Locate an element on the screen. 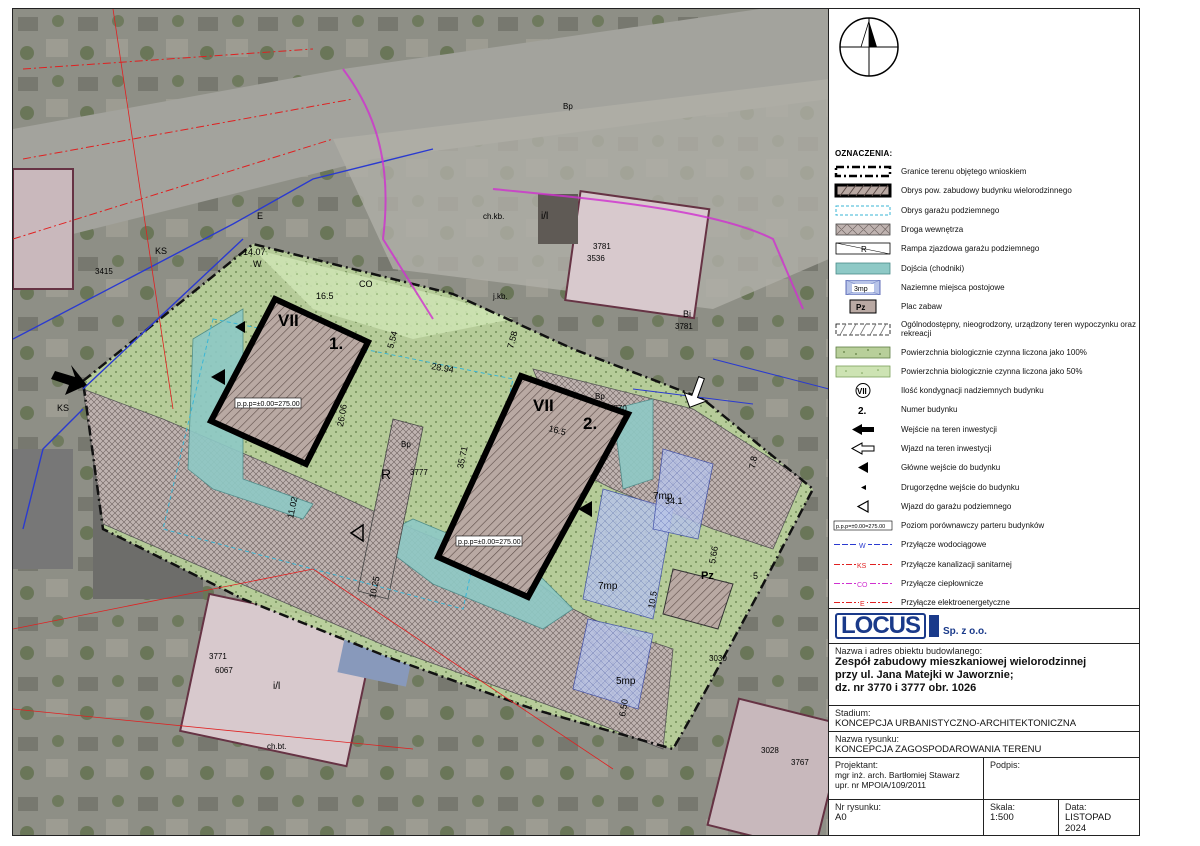  bp-label-3: Bp is located at coordinates (600, 396).